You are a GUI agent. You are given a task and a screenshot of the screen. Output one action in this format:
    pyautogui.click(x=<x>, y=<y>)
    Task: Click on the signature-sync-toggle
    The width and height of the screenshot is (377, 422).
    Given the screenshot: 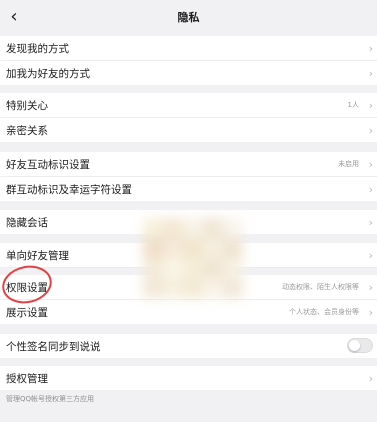 What is the action you would take?
    pyautogui.click(x=360, y=345)
    